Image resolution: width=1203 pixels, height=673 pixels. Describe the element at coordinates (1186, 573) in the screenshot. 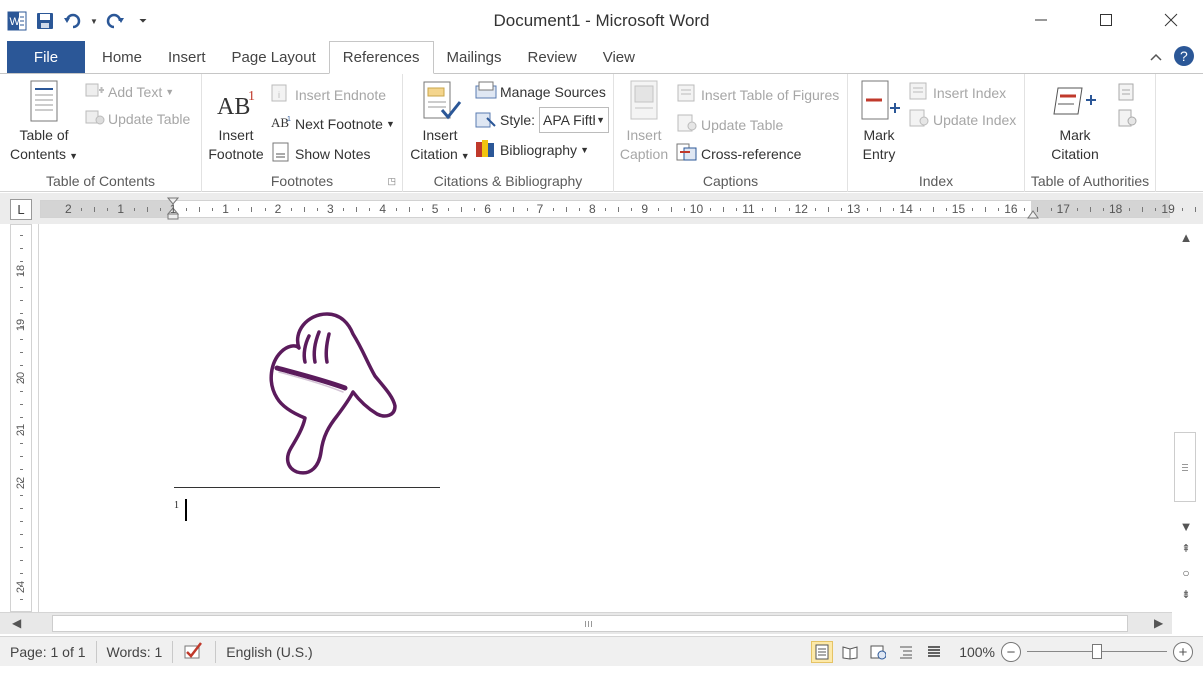

I see `select-browse-object-icon: ○` at that location.